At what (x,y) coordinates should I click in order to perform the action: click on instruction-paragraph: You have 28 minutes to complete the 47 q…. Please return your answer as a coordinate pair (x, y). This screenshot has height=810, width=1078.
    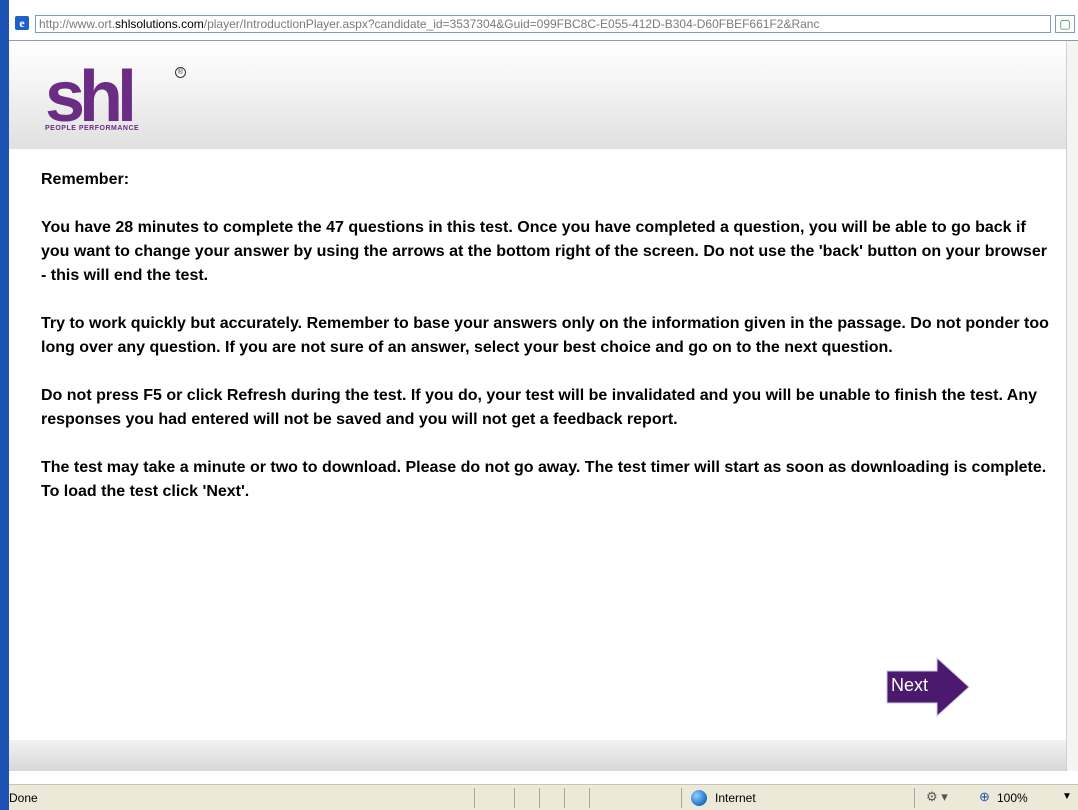
    Looking at the image, I should click on (544, 251).